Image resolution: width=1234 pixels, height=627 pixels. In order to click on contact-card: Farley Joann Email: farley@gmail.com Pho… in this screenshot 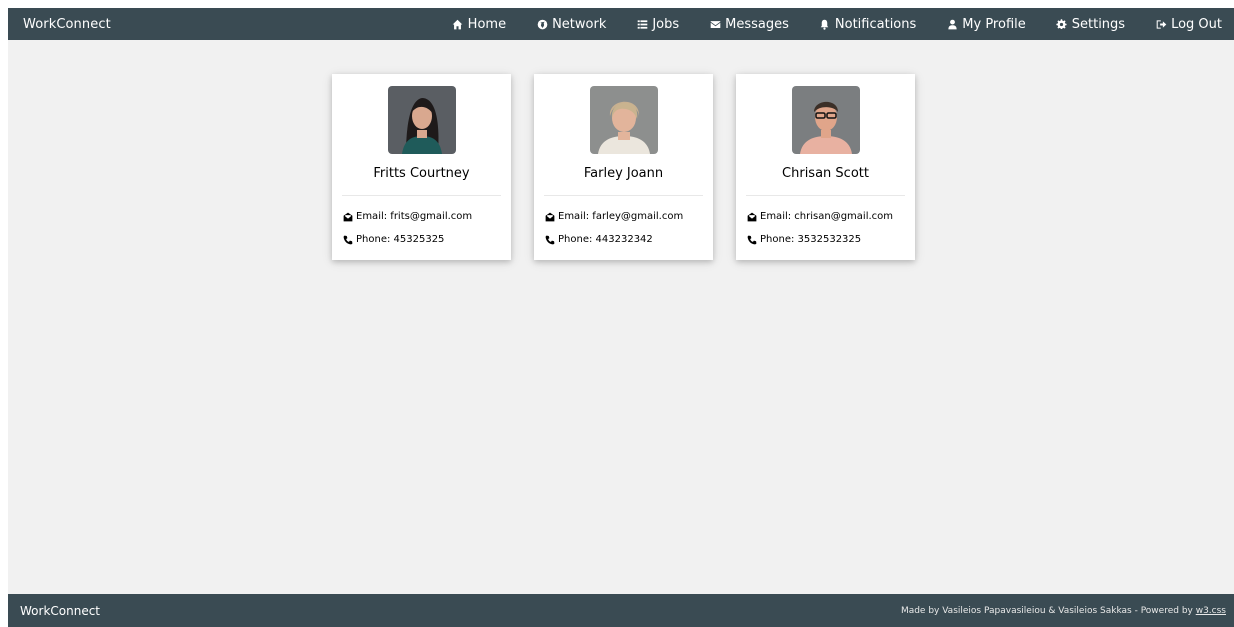, I will do `click(623, 167)`.